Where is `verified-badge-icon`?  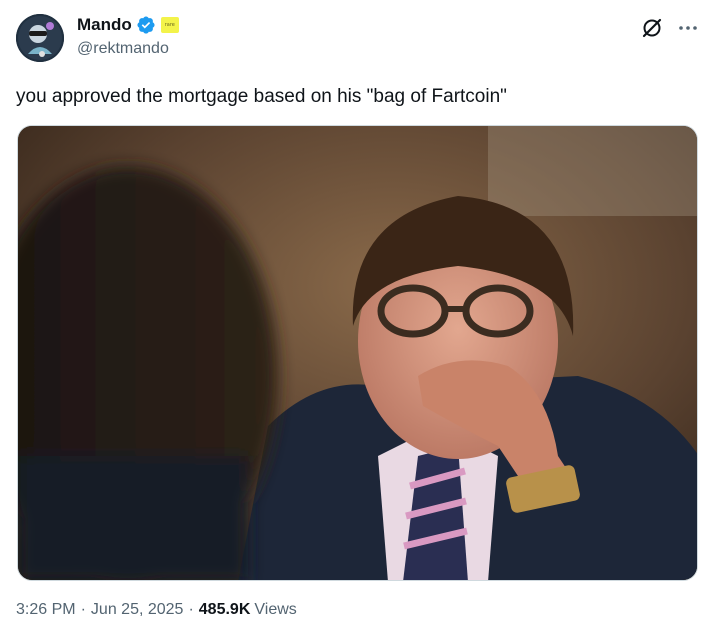
verified-badge-icon is located at coordinates (146, 25).